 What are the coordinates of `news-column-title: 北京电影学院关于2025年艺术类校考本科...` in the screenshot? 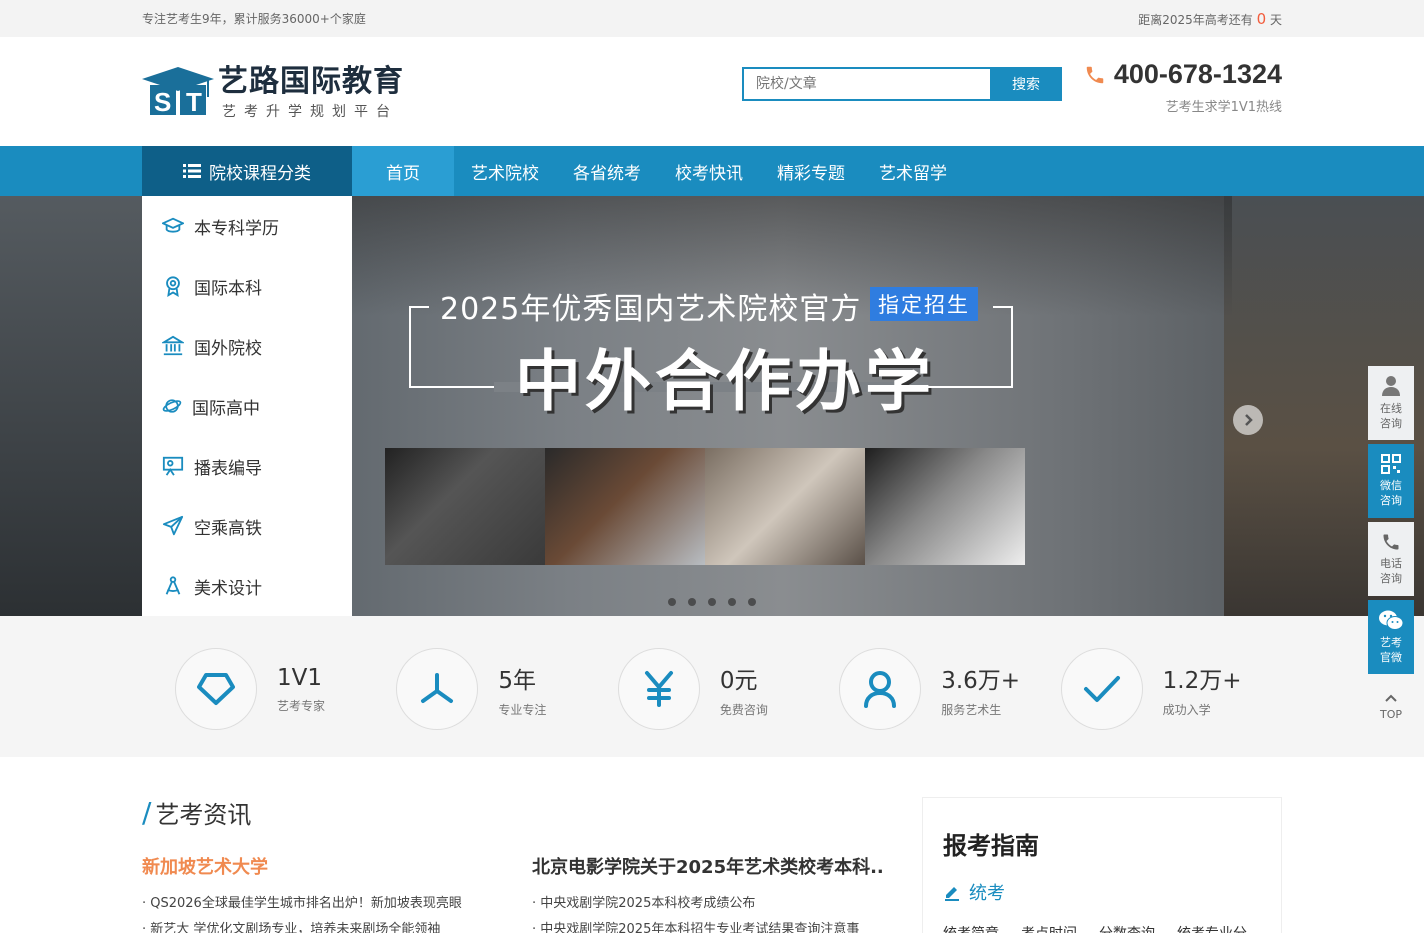 It's located at (707, 866).